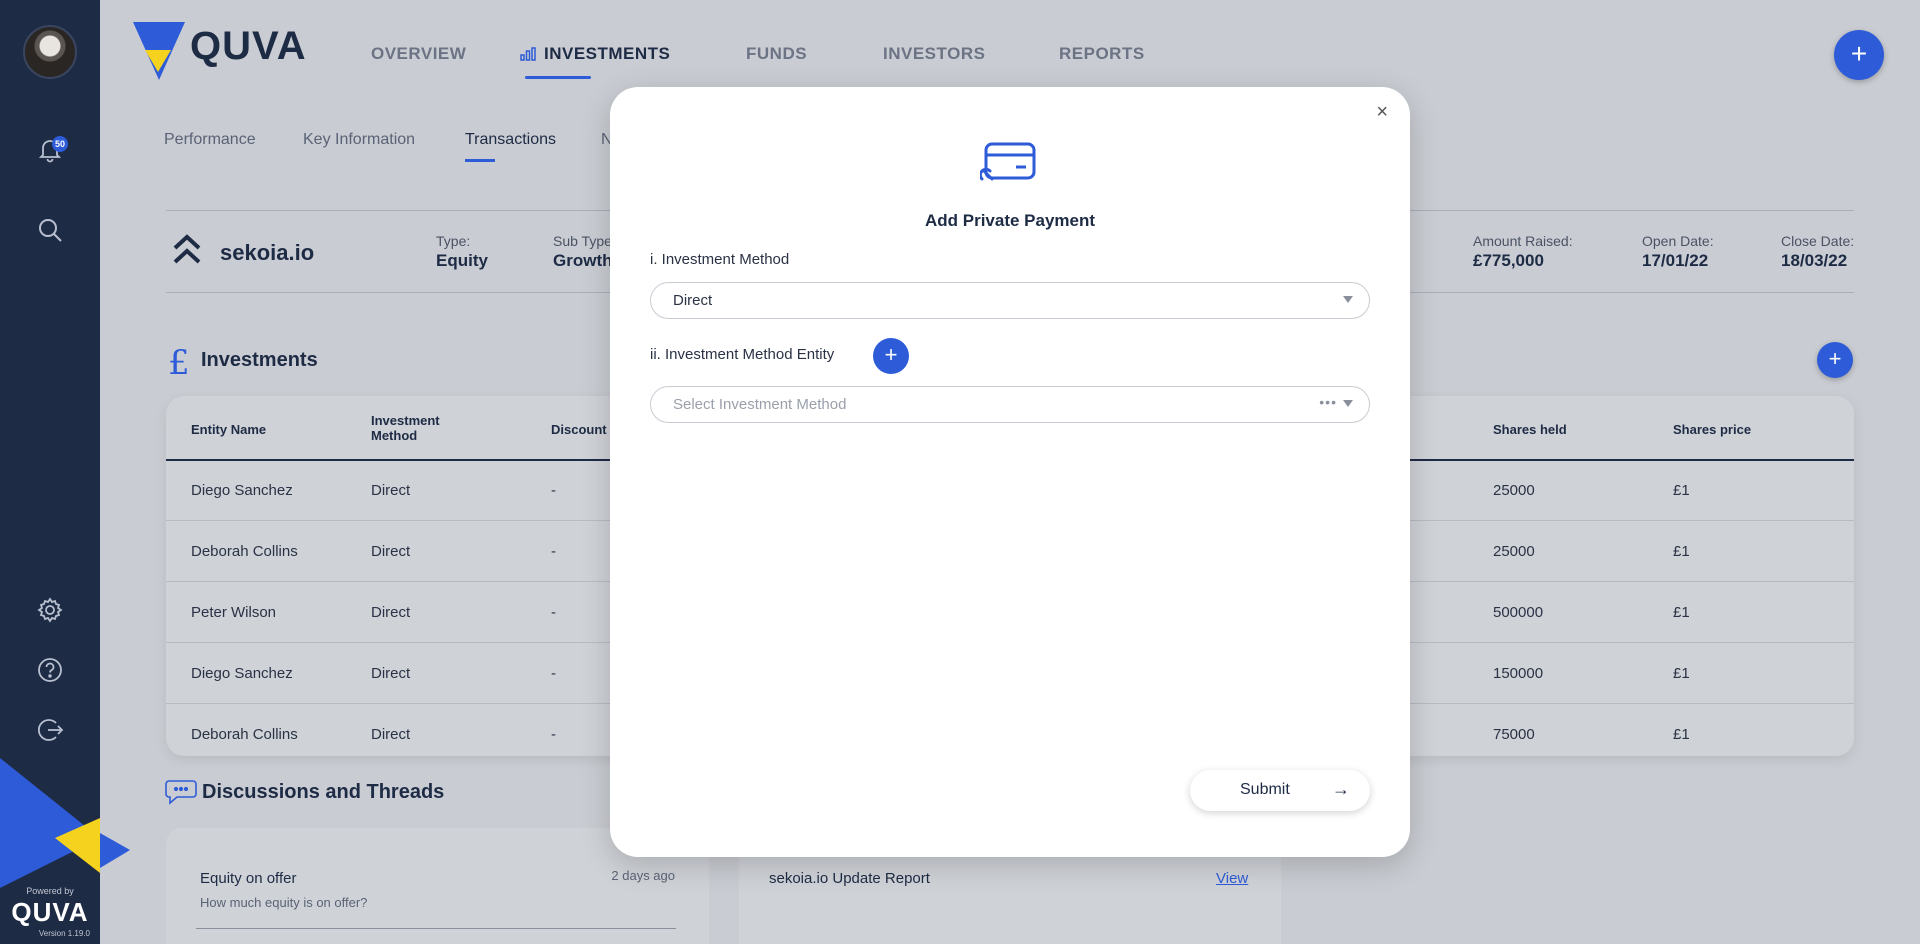  I want to click on divider, so click(436, 928).